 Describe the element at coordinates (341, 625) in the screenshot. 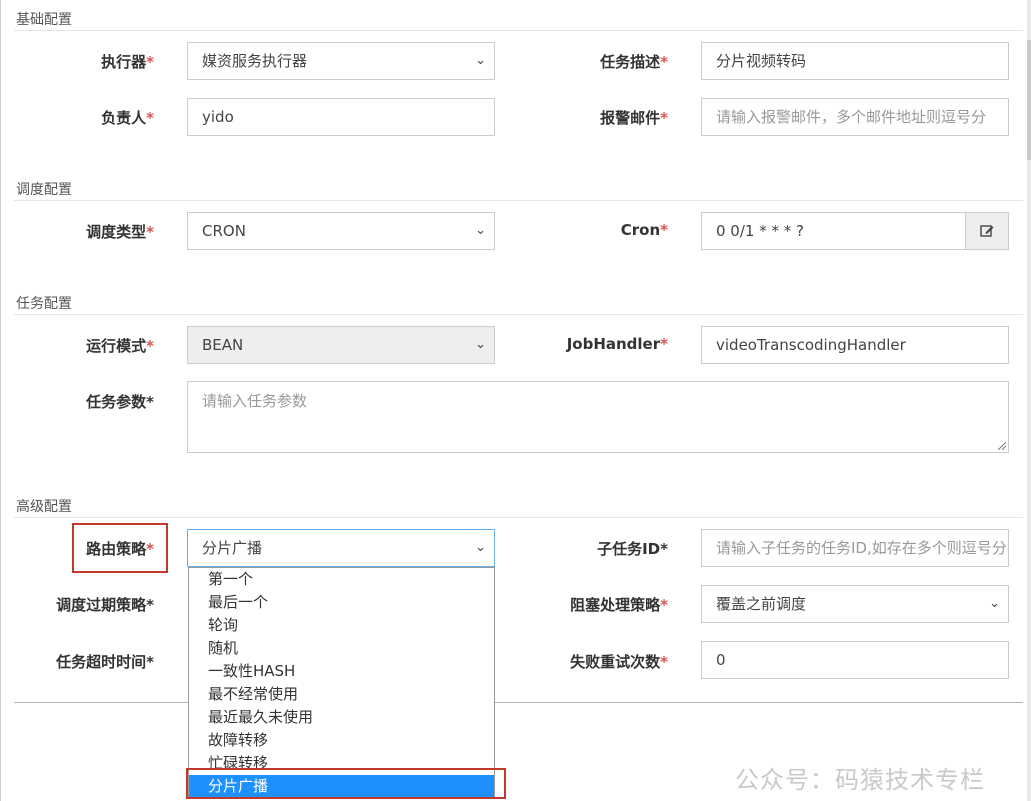

I see `dropdown-option: 轮询` at that location.